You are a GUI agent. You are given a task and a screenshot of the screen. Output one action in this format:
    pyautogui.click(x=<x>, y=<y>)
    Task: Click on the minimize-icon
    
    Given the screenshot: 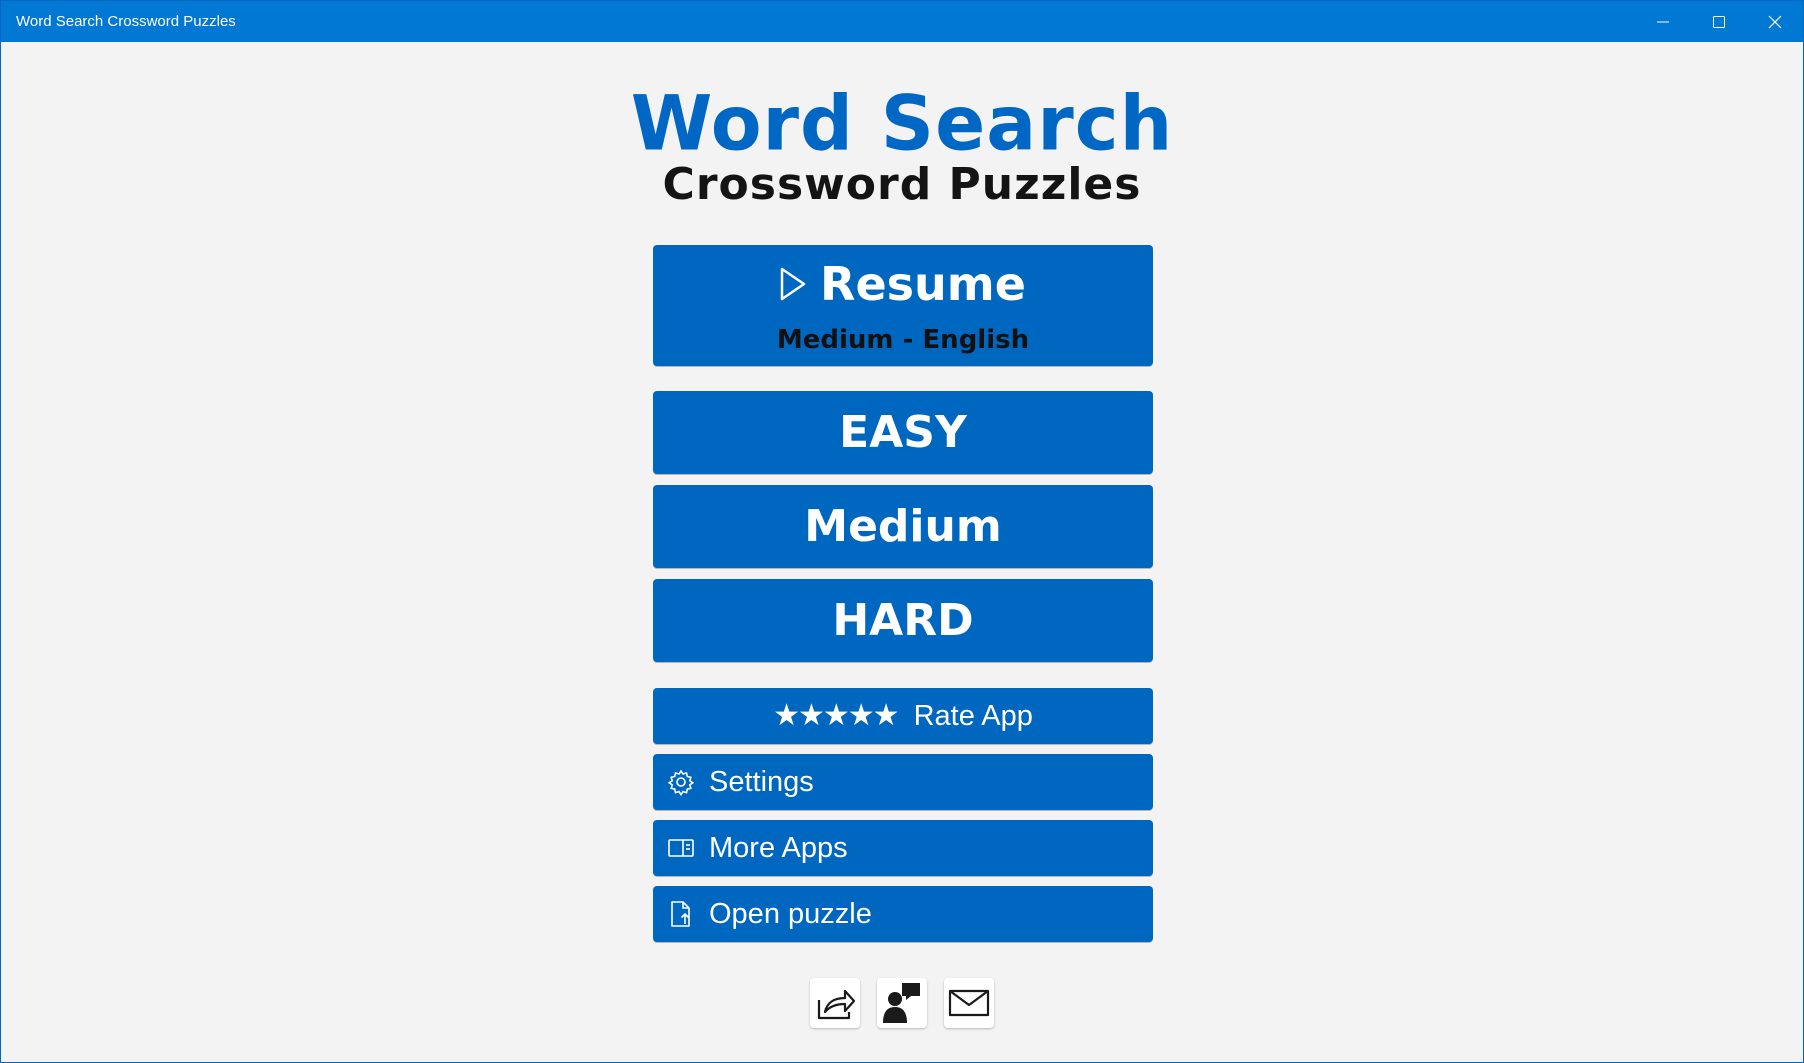 What is the action you would take?
    pyautogui.click(x=1663, y=21)
    